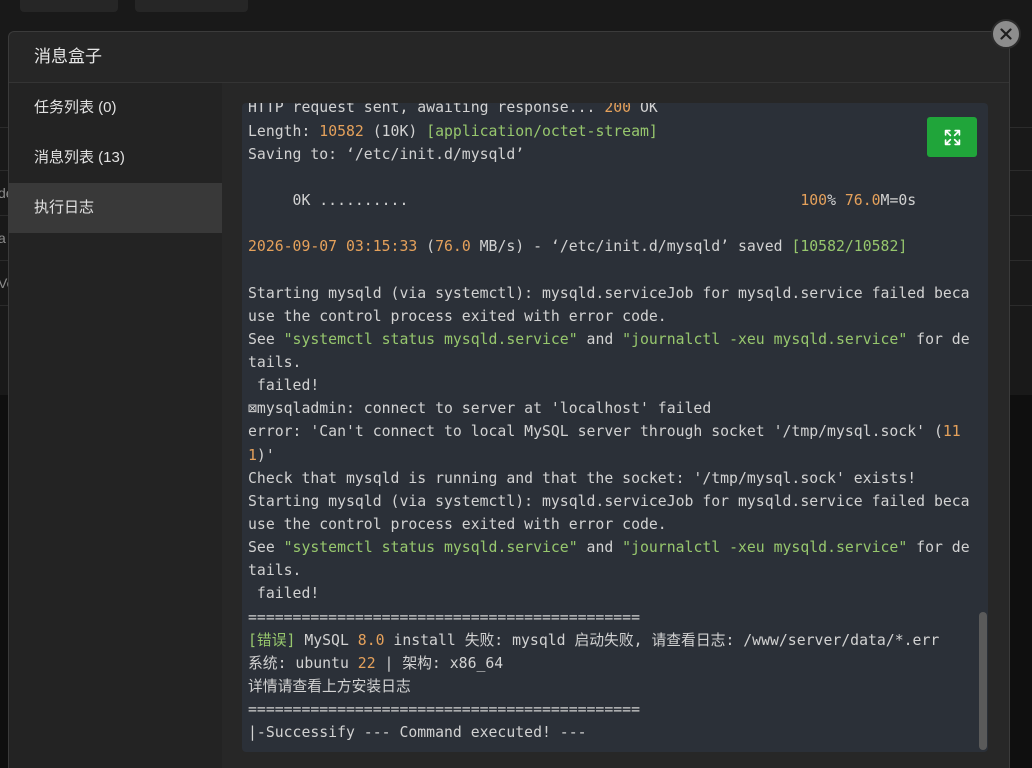 The image size is (1032, 768). What do you see at coordinates (329, 686) in the screenshot?
I see `log-segment: 详情请查看上方安装日志` at bounding box center [329, 686].